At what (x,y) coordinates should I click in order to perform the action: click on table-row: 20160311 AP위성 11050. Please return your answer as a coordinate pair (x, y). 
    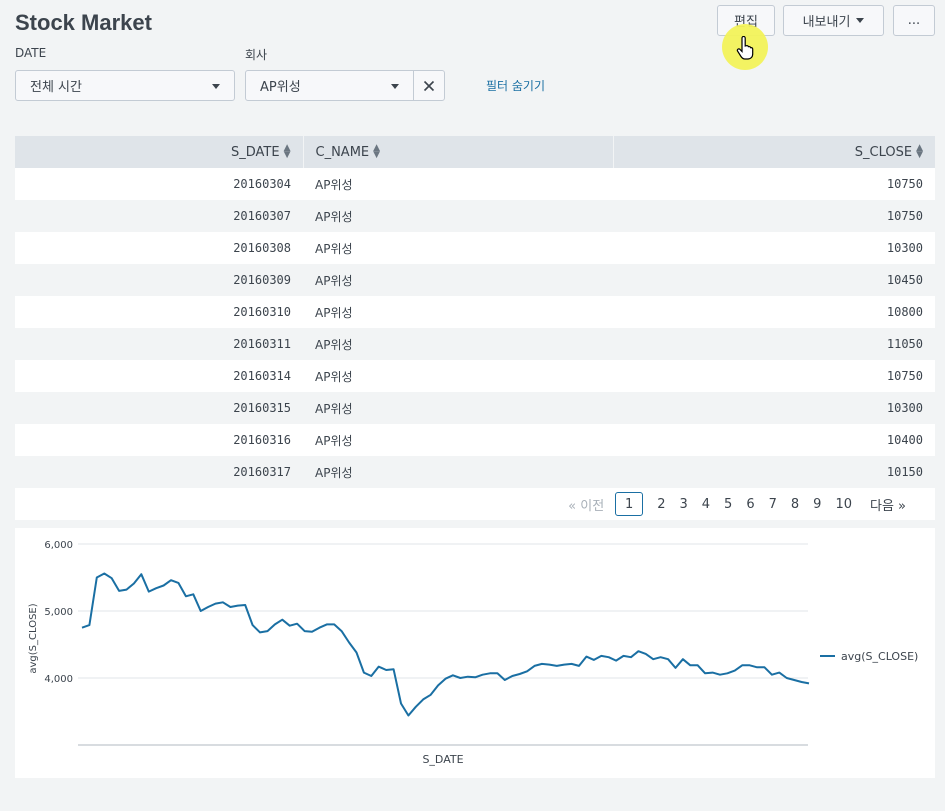
    Looking at the image, I should click on (475, 344).